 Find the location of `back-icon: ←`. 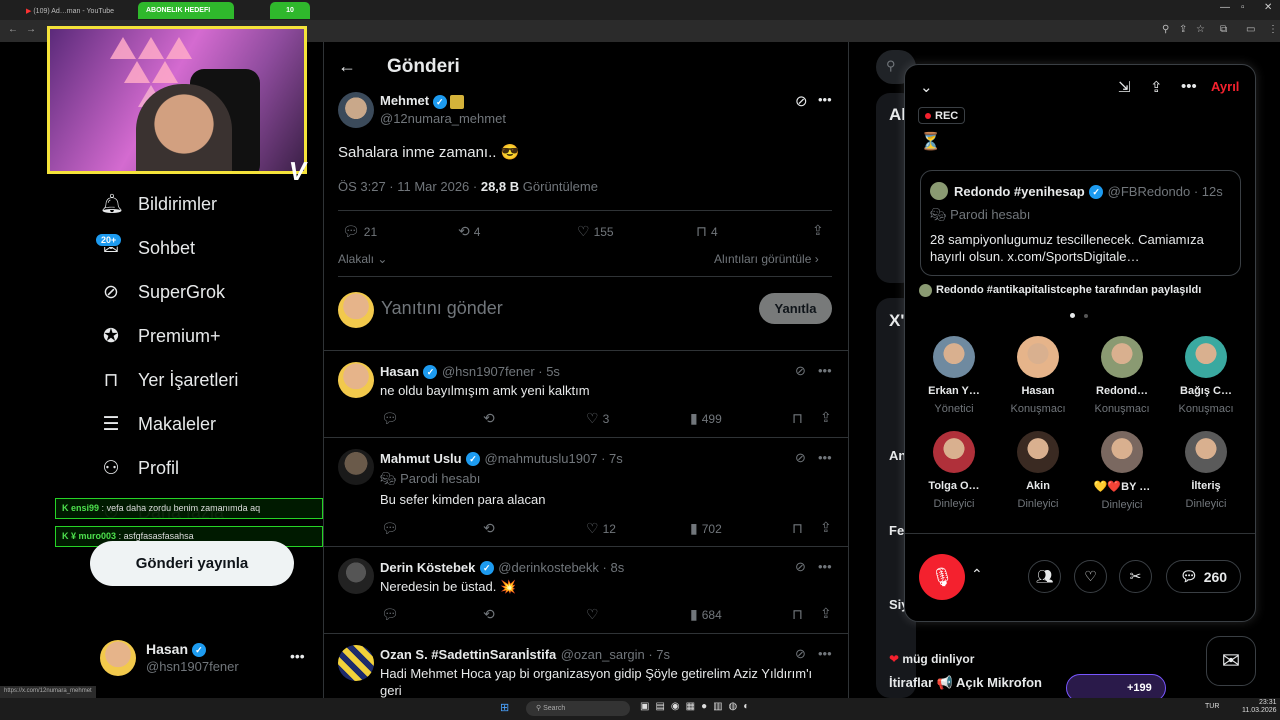

back-icon: ← is located at coordinates (13, 29).